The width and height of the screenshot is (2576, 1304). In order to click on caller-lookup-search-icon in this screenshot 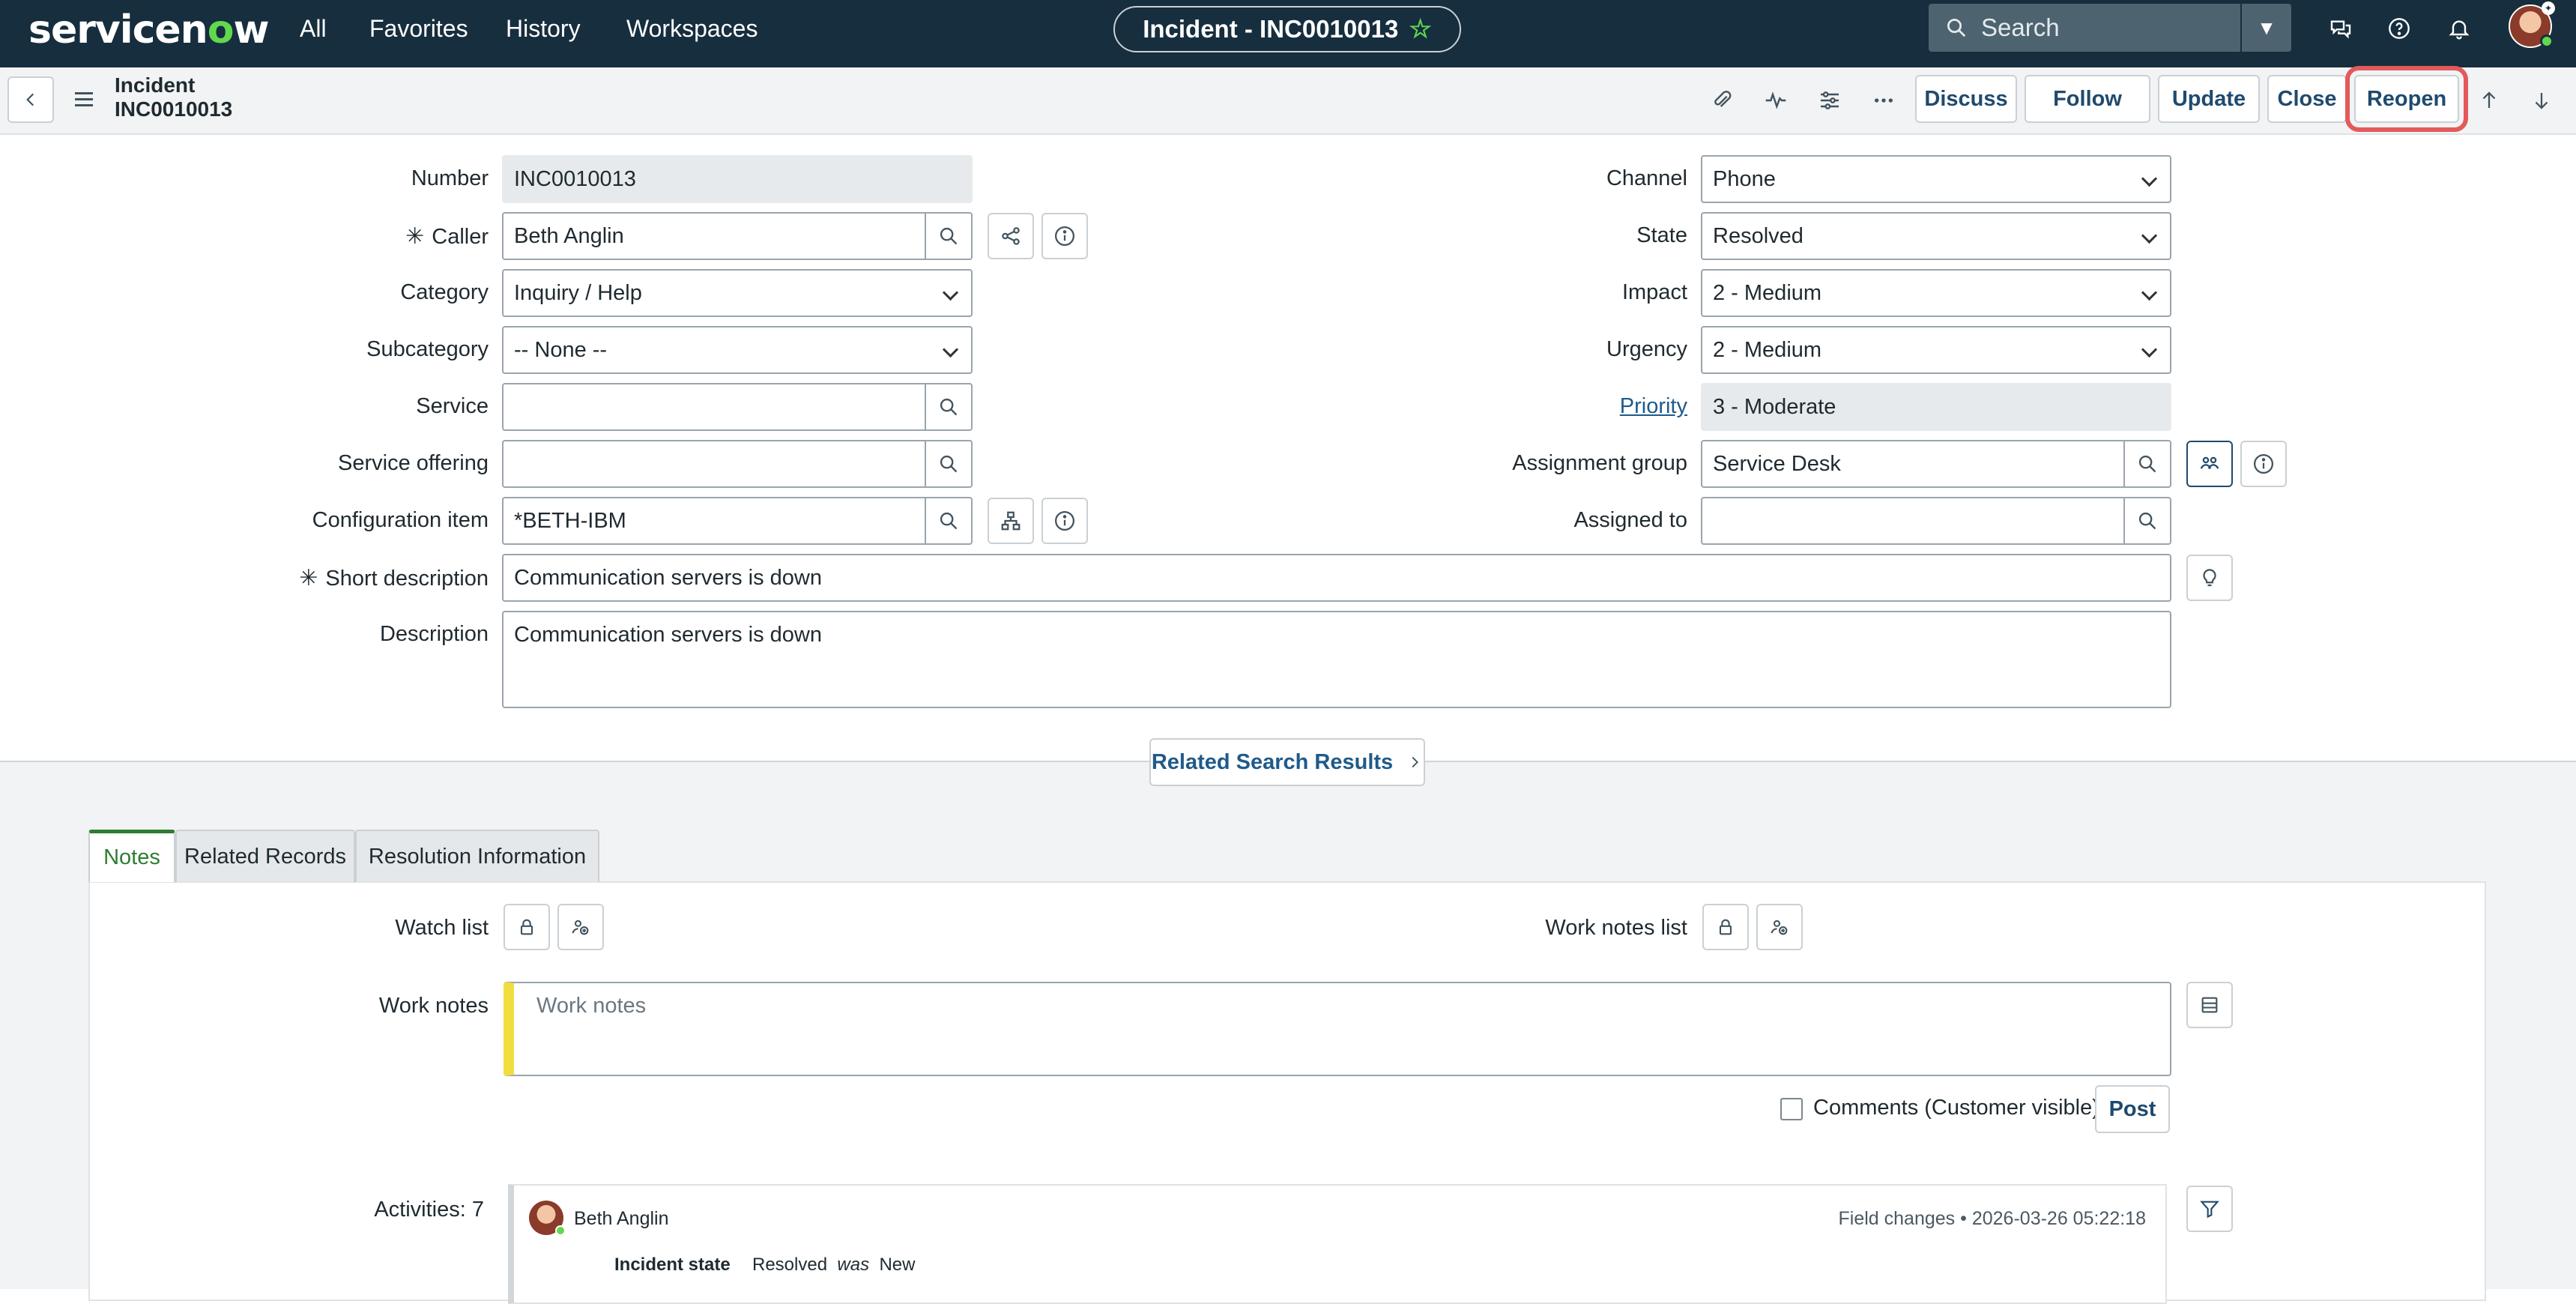, I will do `click(949, 236)`.